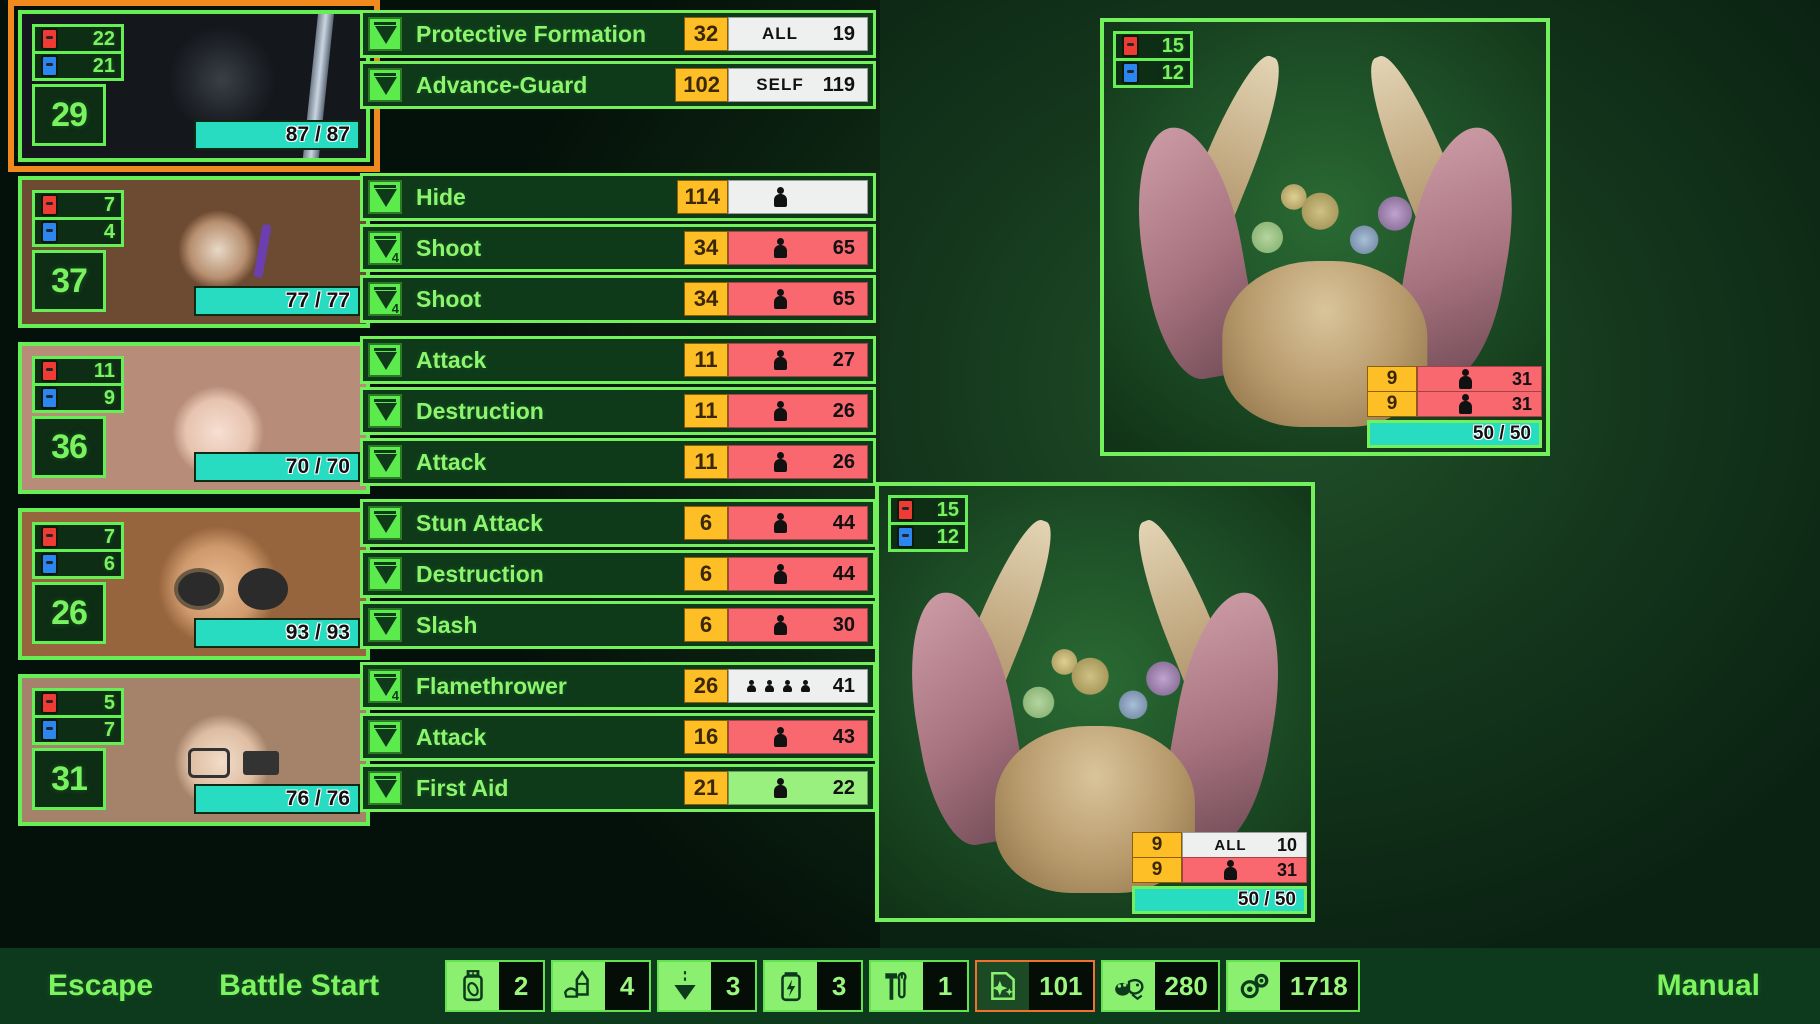 This screenshot has height=1024, width=1820. What do you see at coordinates (618, 360) in the screenshot?
I see `skill-row: Attack 11 27` at bounding box center [618, 360].